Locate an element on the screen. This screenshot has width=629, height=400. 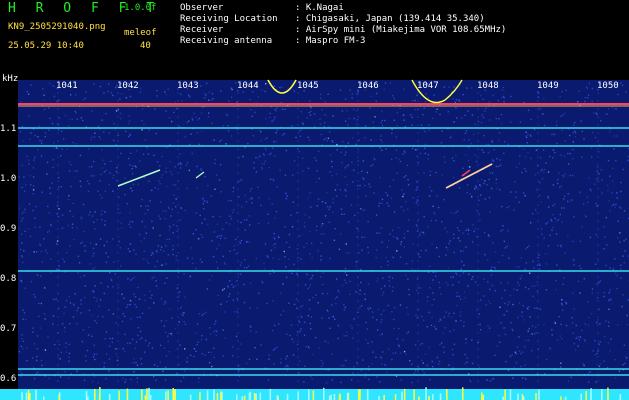
x-tick-label: 1045 is located at coordinates (308, 86).